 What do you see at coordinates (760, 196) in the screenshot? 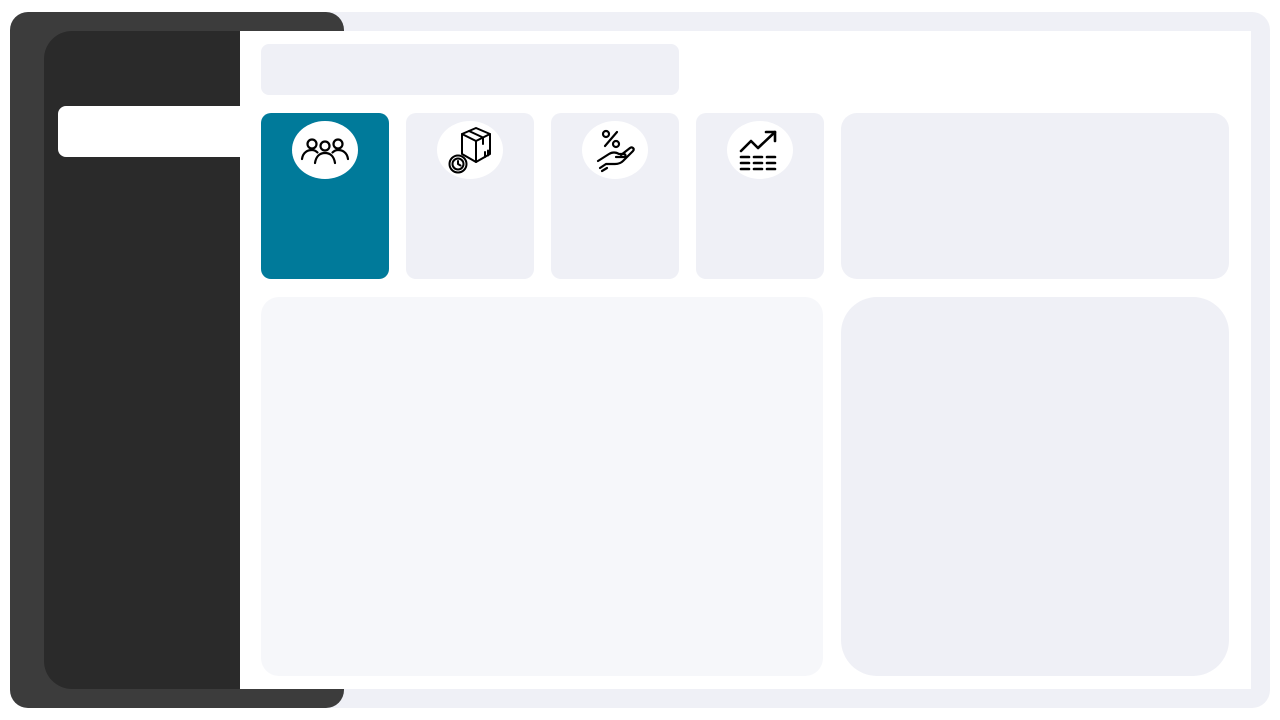
I see `stat-card-sales` at bounding box center [760, 196].